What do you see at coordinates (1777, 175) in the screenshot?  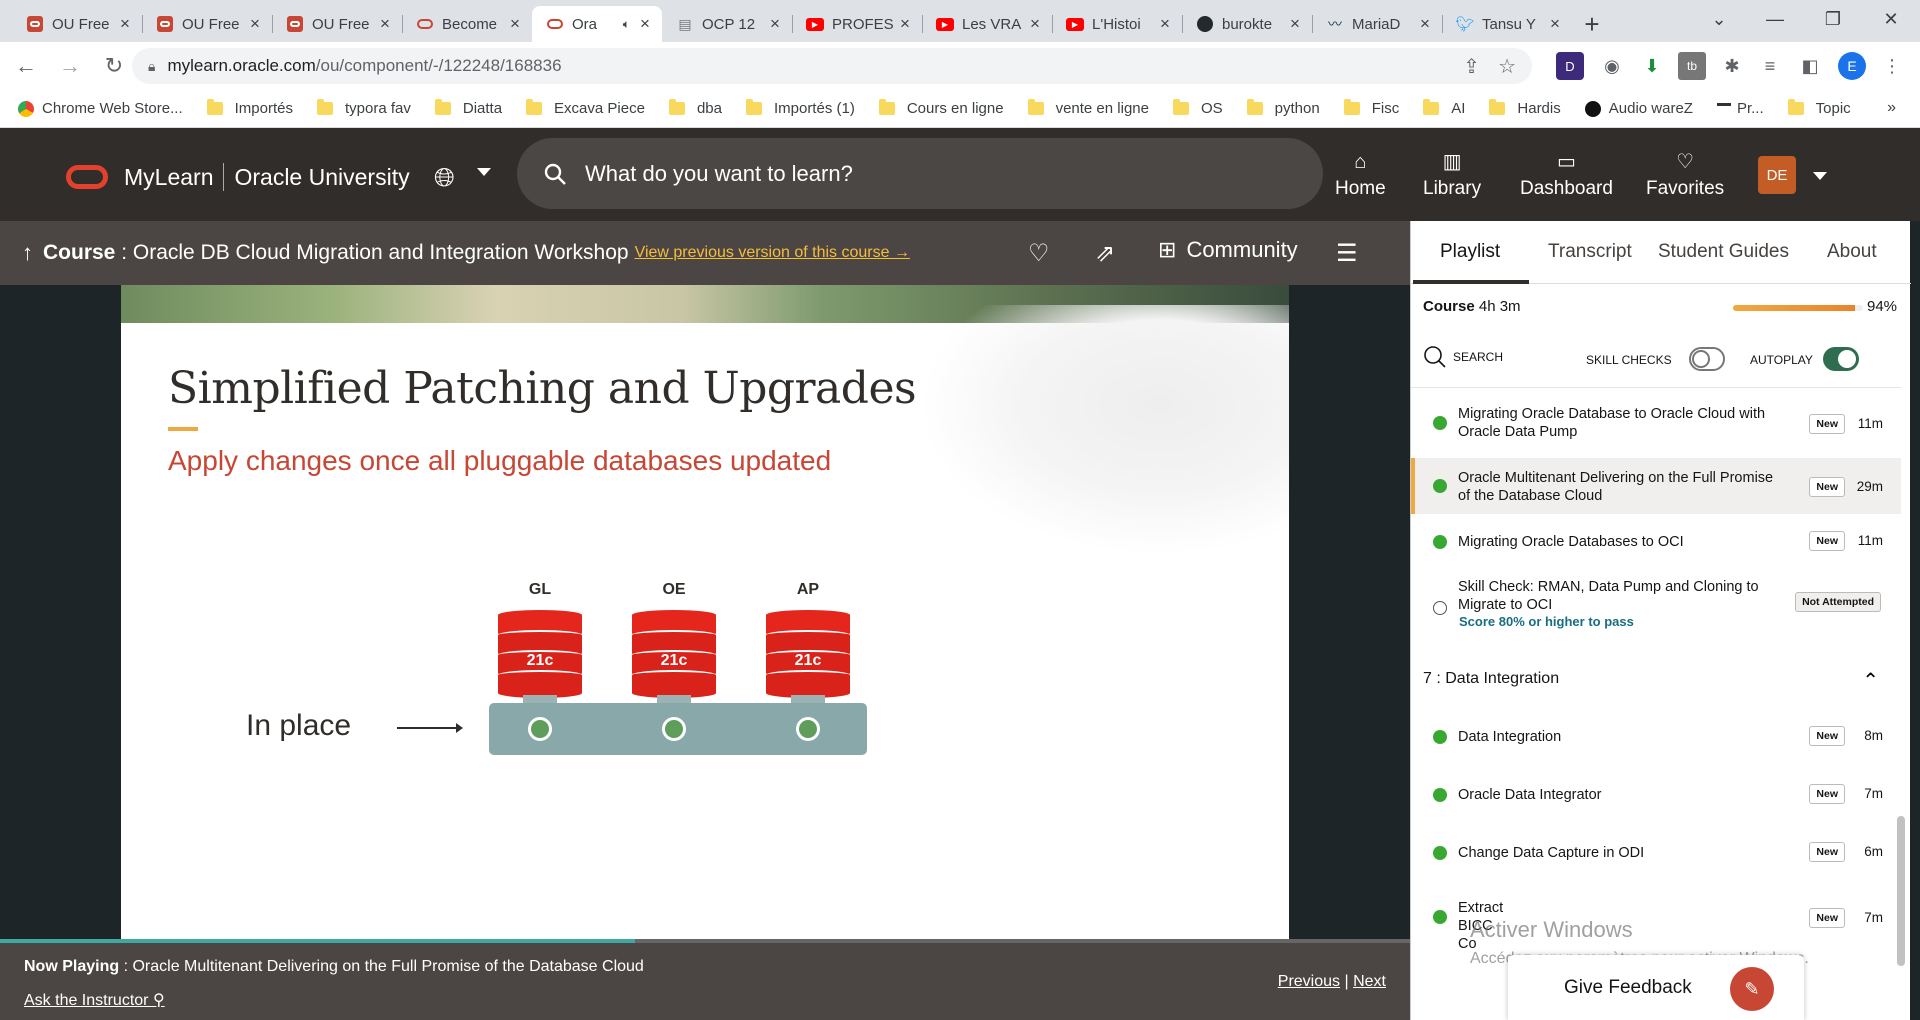 I see `user-avatar: DE` at bounding box center [1777, 175].